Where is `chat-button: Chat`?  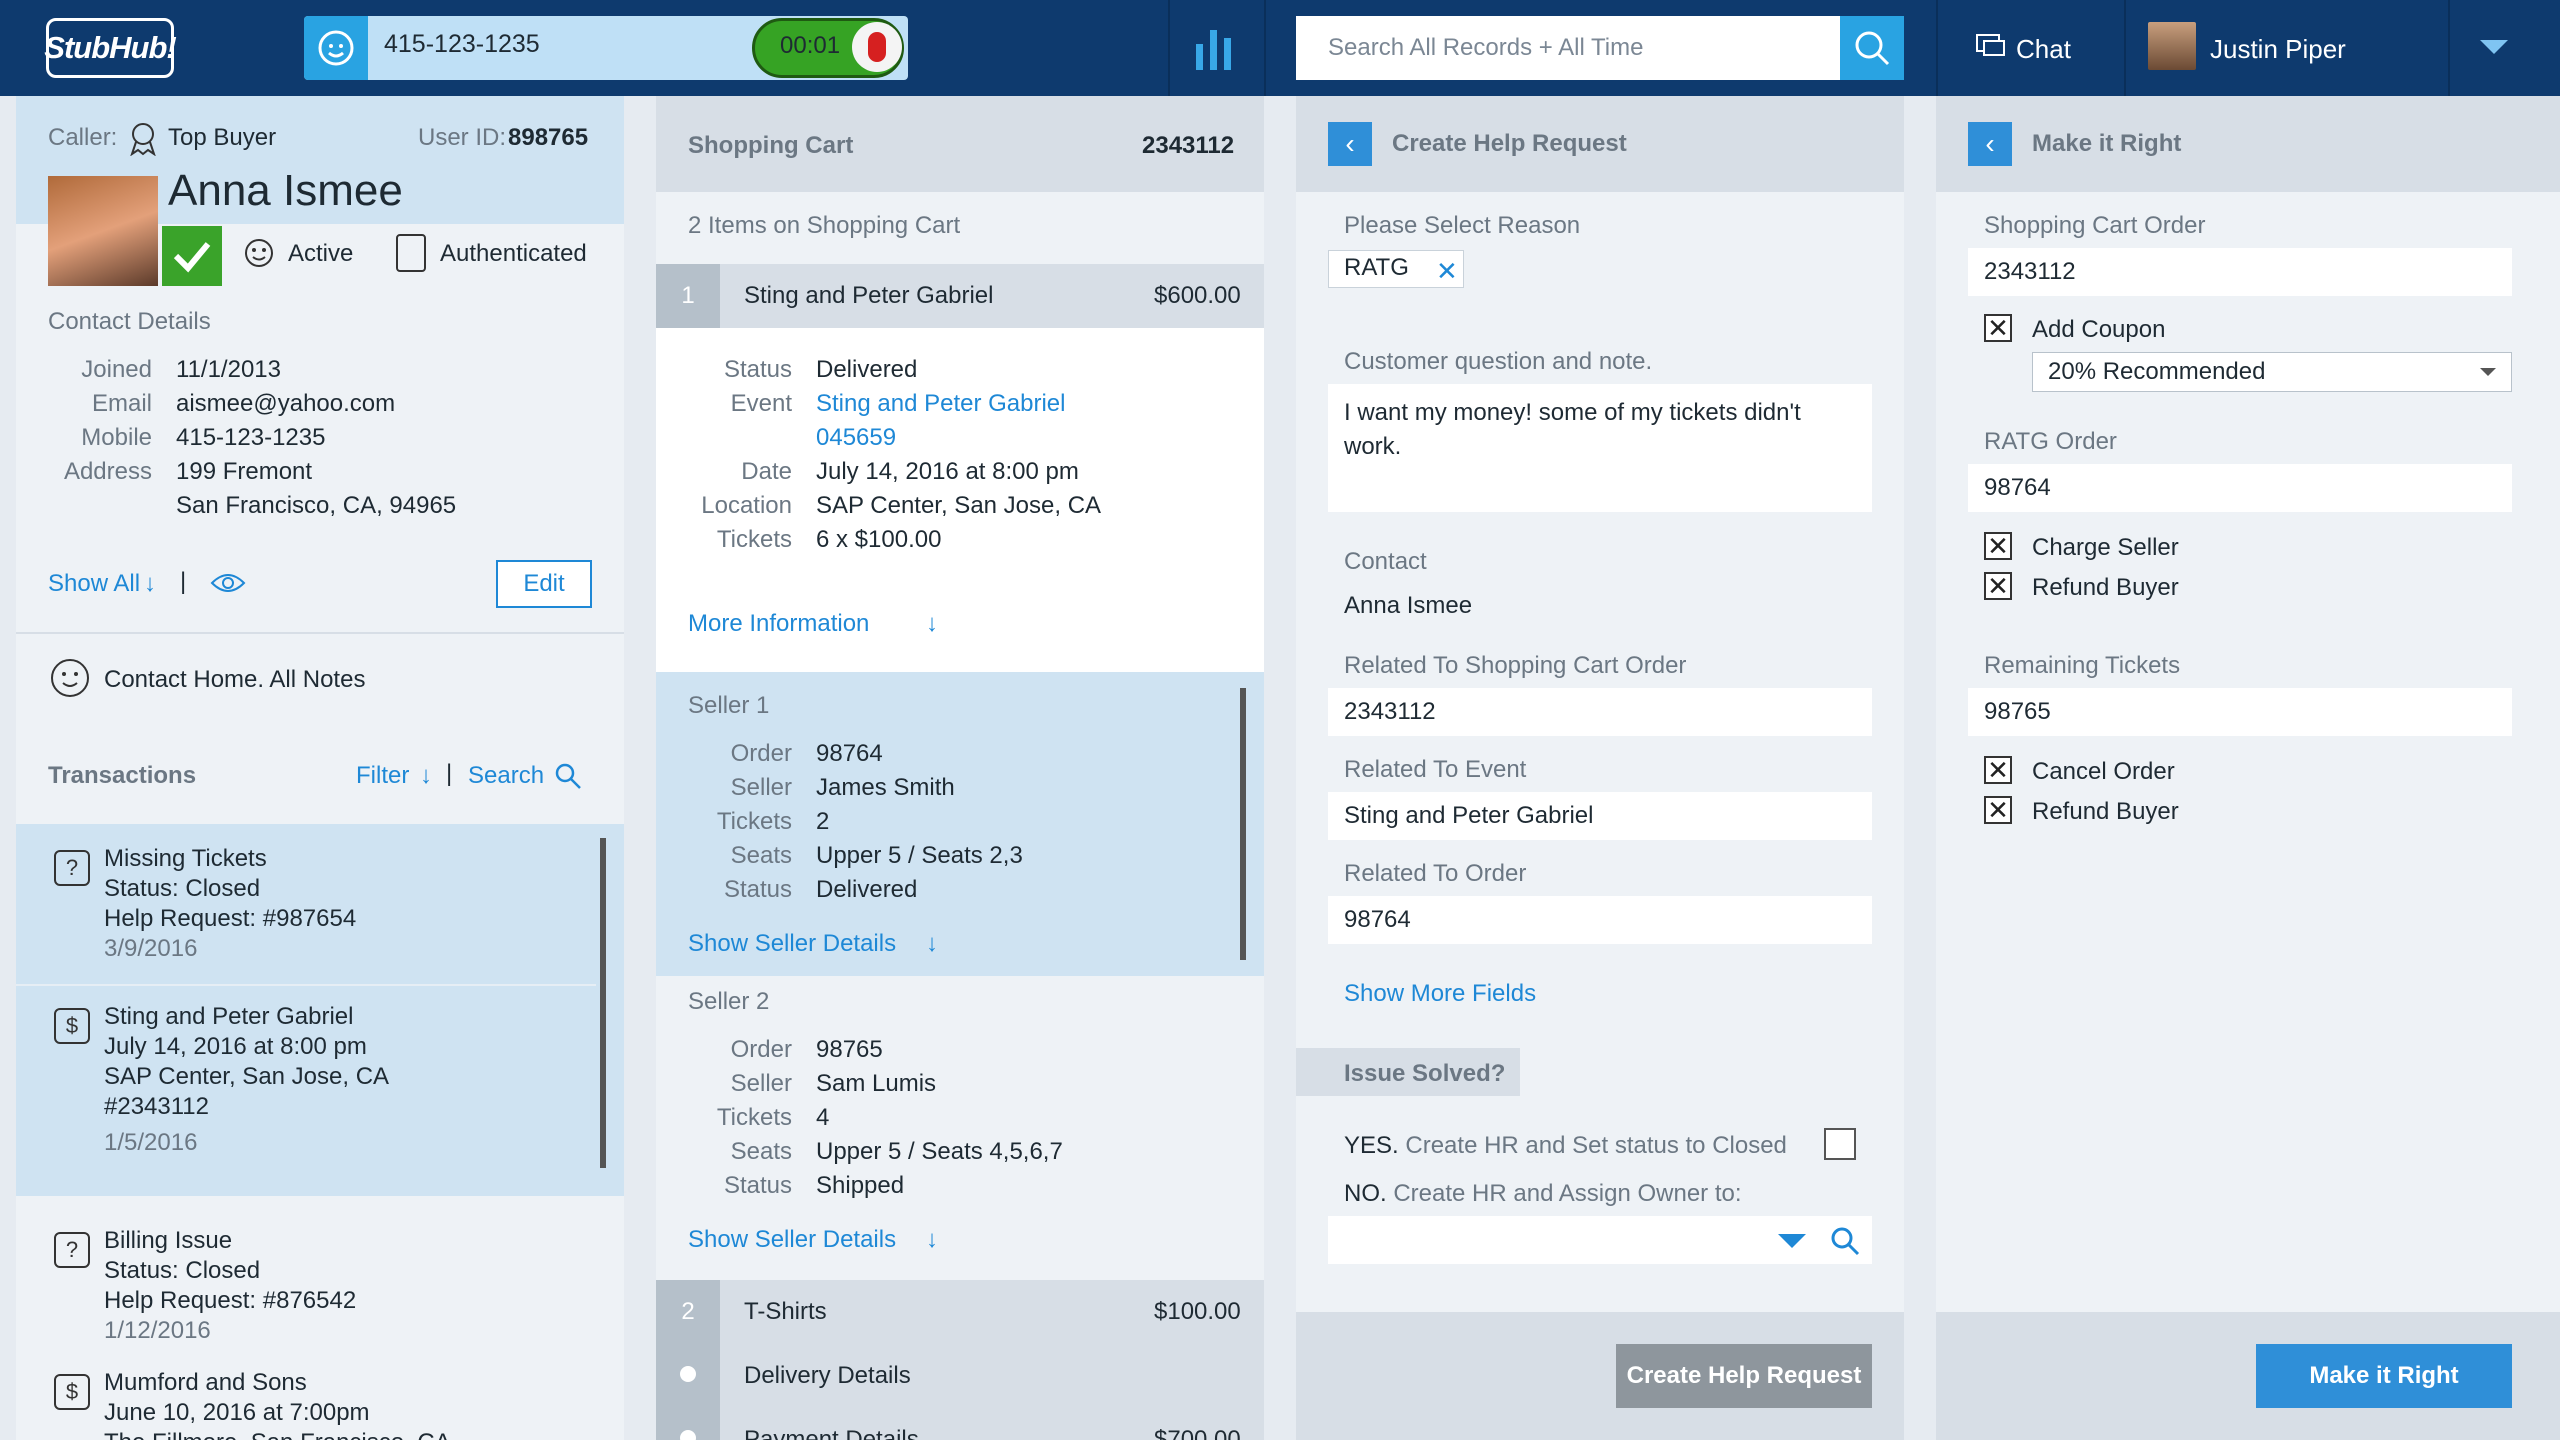 chat-button: Chat is located at coordinates (2043, 49).